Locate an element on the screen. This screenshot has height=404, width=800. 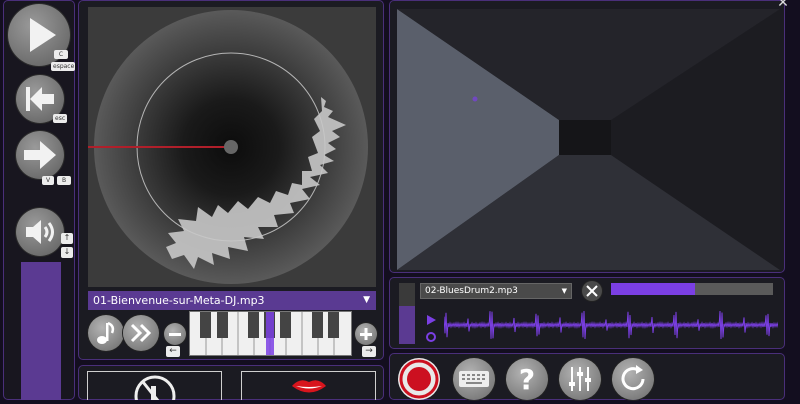
arrow-right-icon is located at coordinates (40, 155).